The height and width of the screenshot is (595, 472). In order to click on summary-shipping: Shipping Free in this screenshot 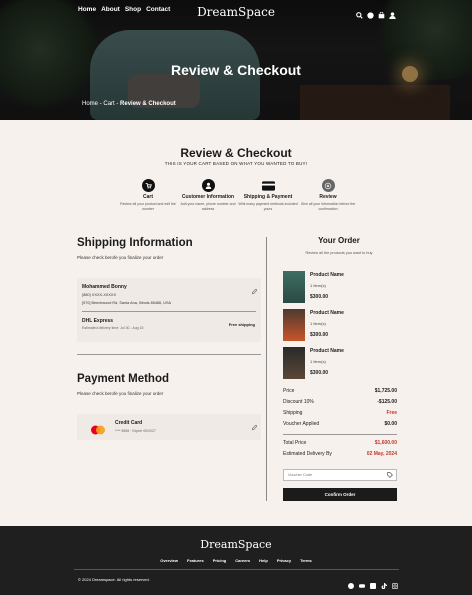, I will do `click(340, 413)`.